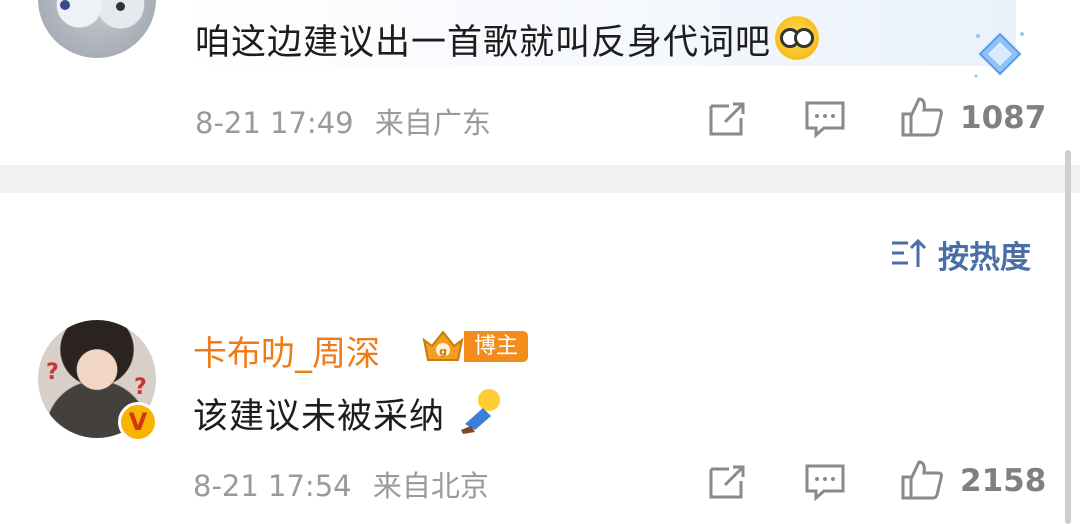  I want to click on comment-meta: 8-21 17:49 来自广东, so click(343, 121).